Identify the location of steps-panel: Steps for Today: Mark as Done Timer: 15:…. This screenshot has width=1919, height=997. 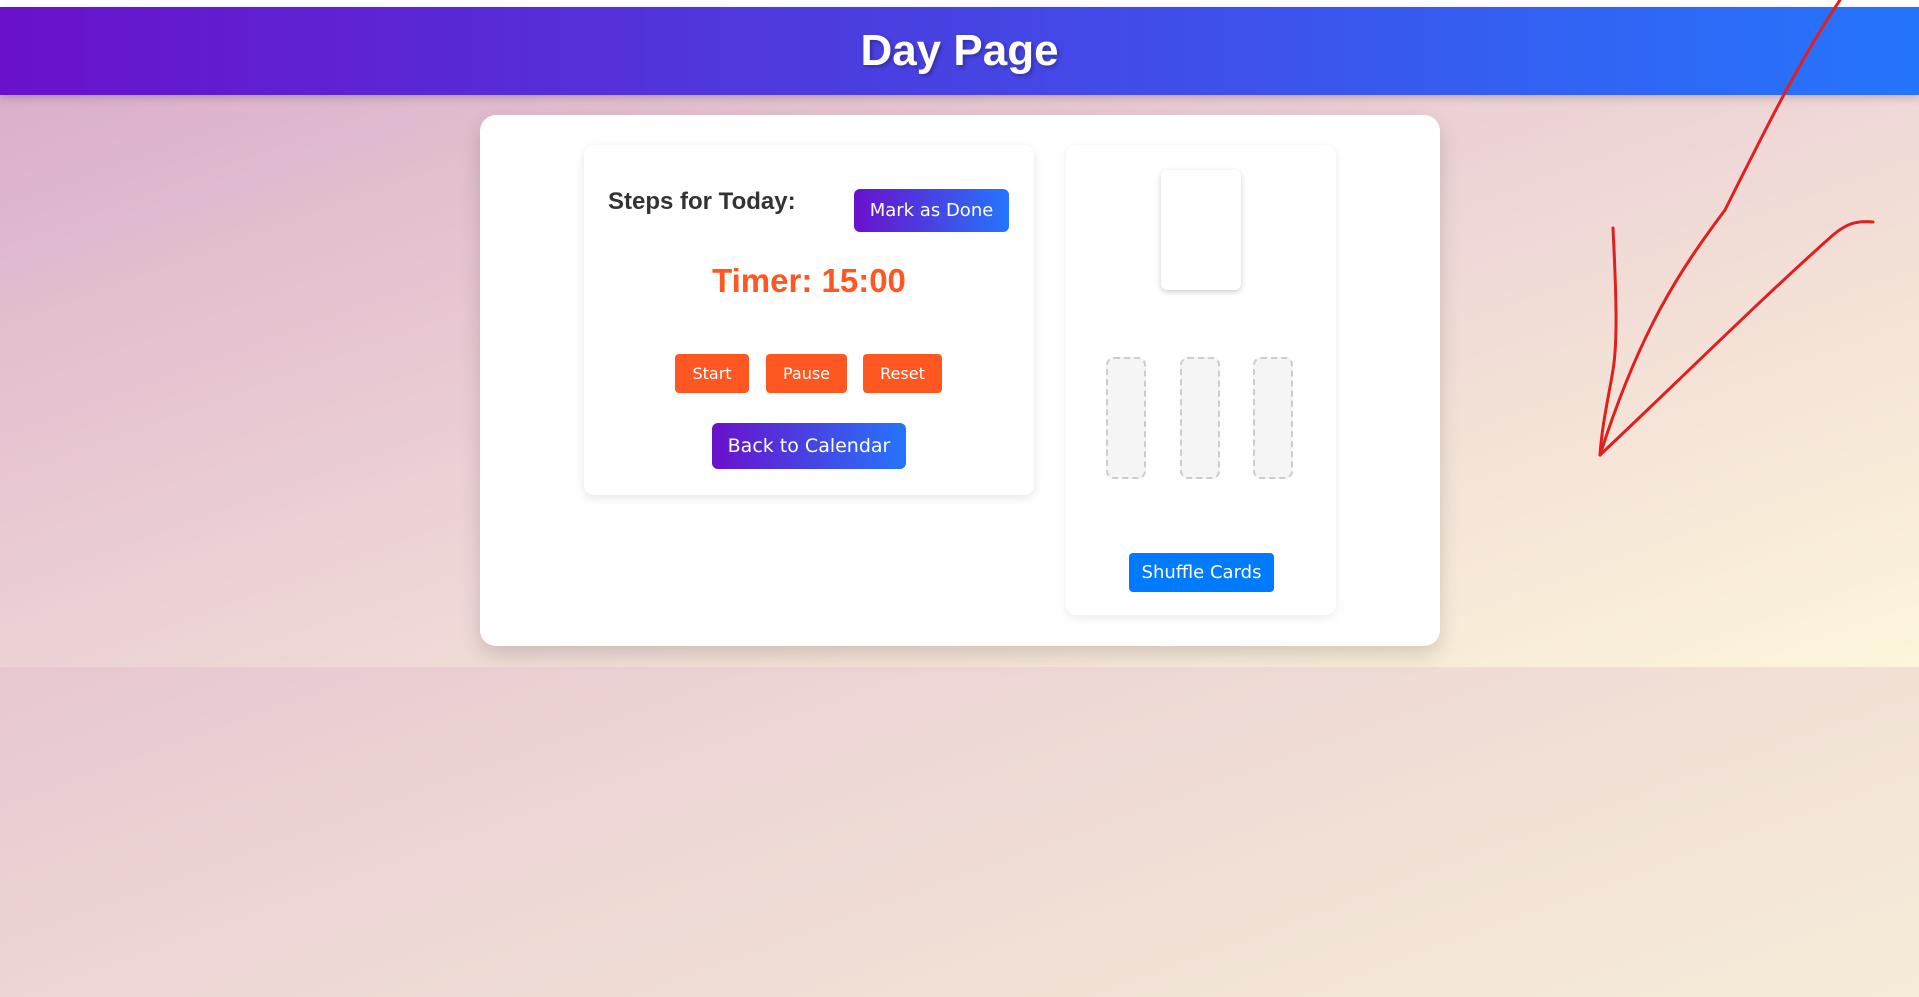
(809, 320).